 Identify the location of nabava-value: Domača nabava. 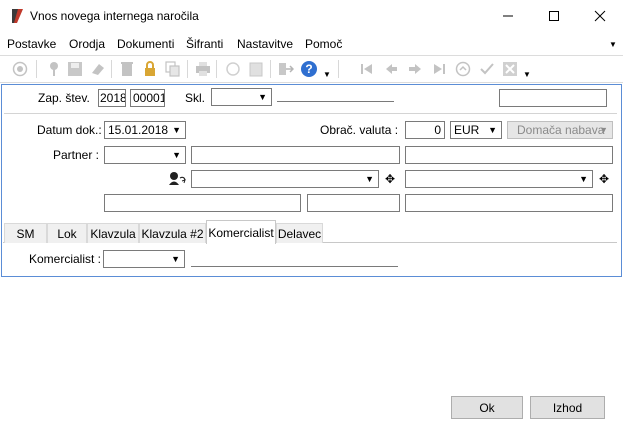
(561, 130).